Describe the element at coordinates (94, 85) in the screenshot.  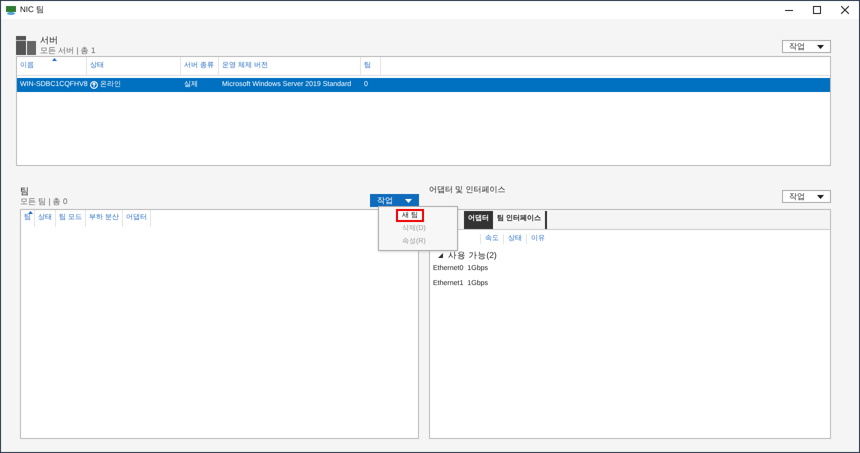
I see `status-arrow-icon` at that location.